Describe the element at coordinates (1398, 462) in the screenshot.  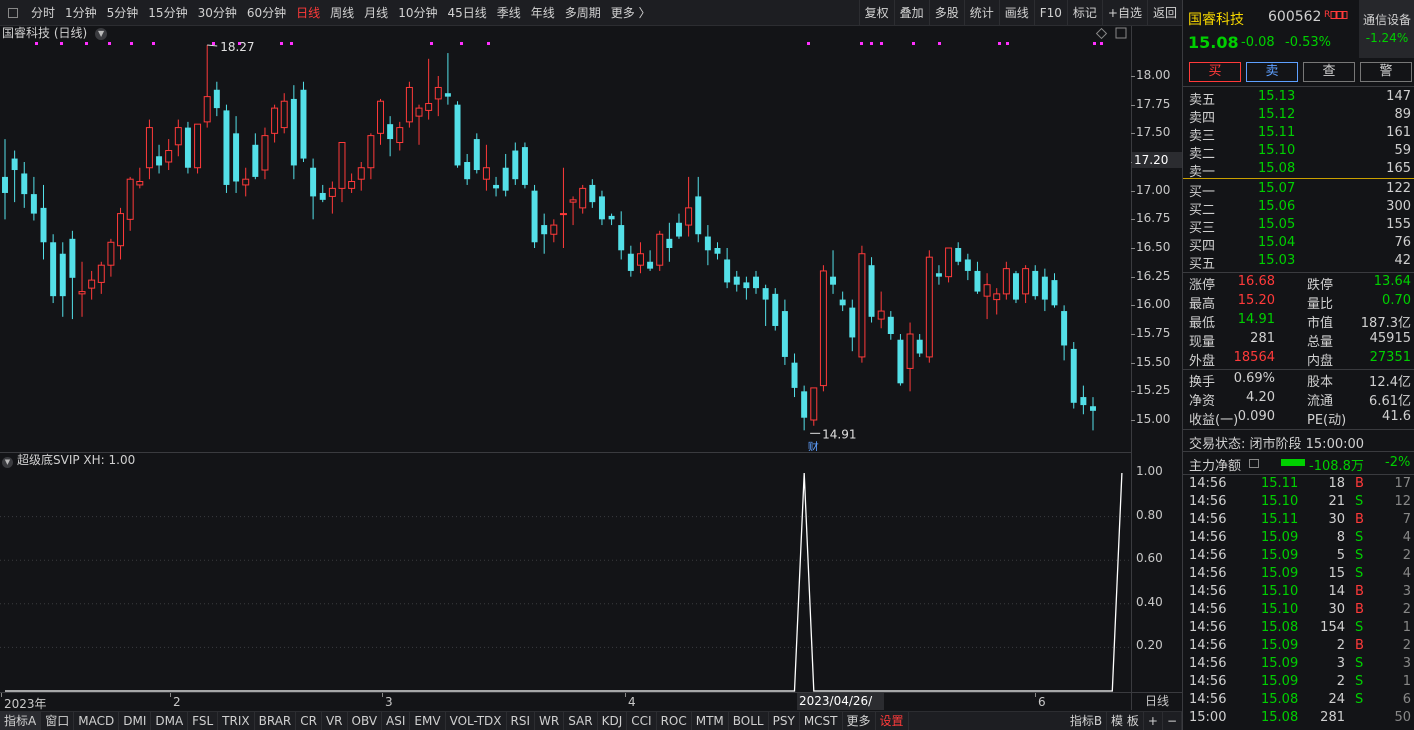
I see `main-flow-pct: -2%` at that location.